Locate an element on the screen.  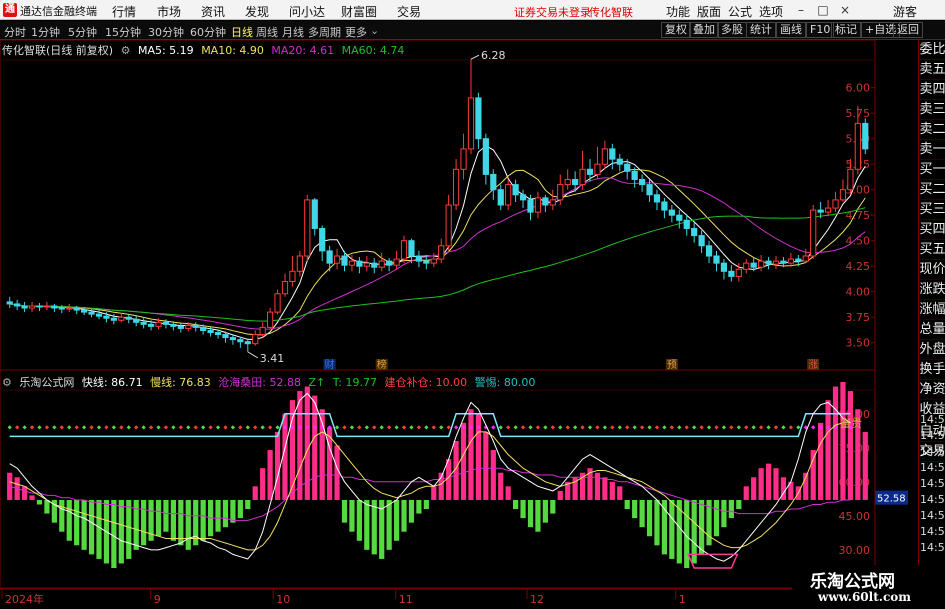
side-panel-item: 买一 is located at coordinates (932, 170).